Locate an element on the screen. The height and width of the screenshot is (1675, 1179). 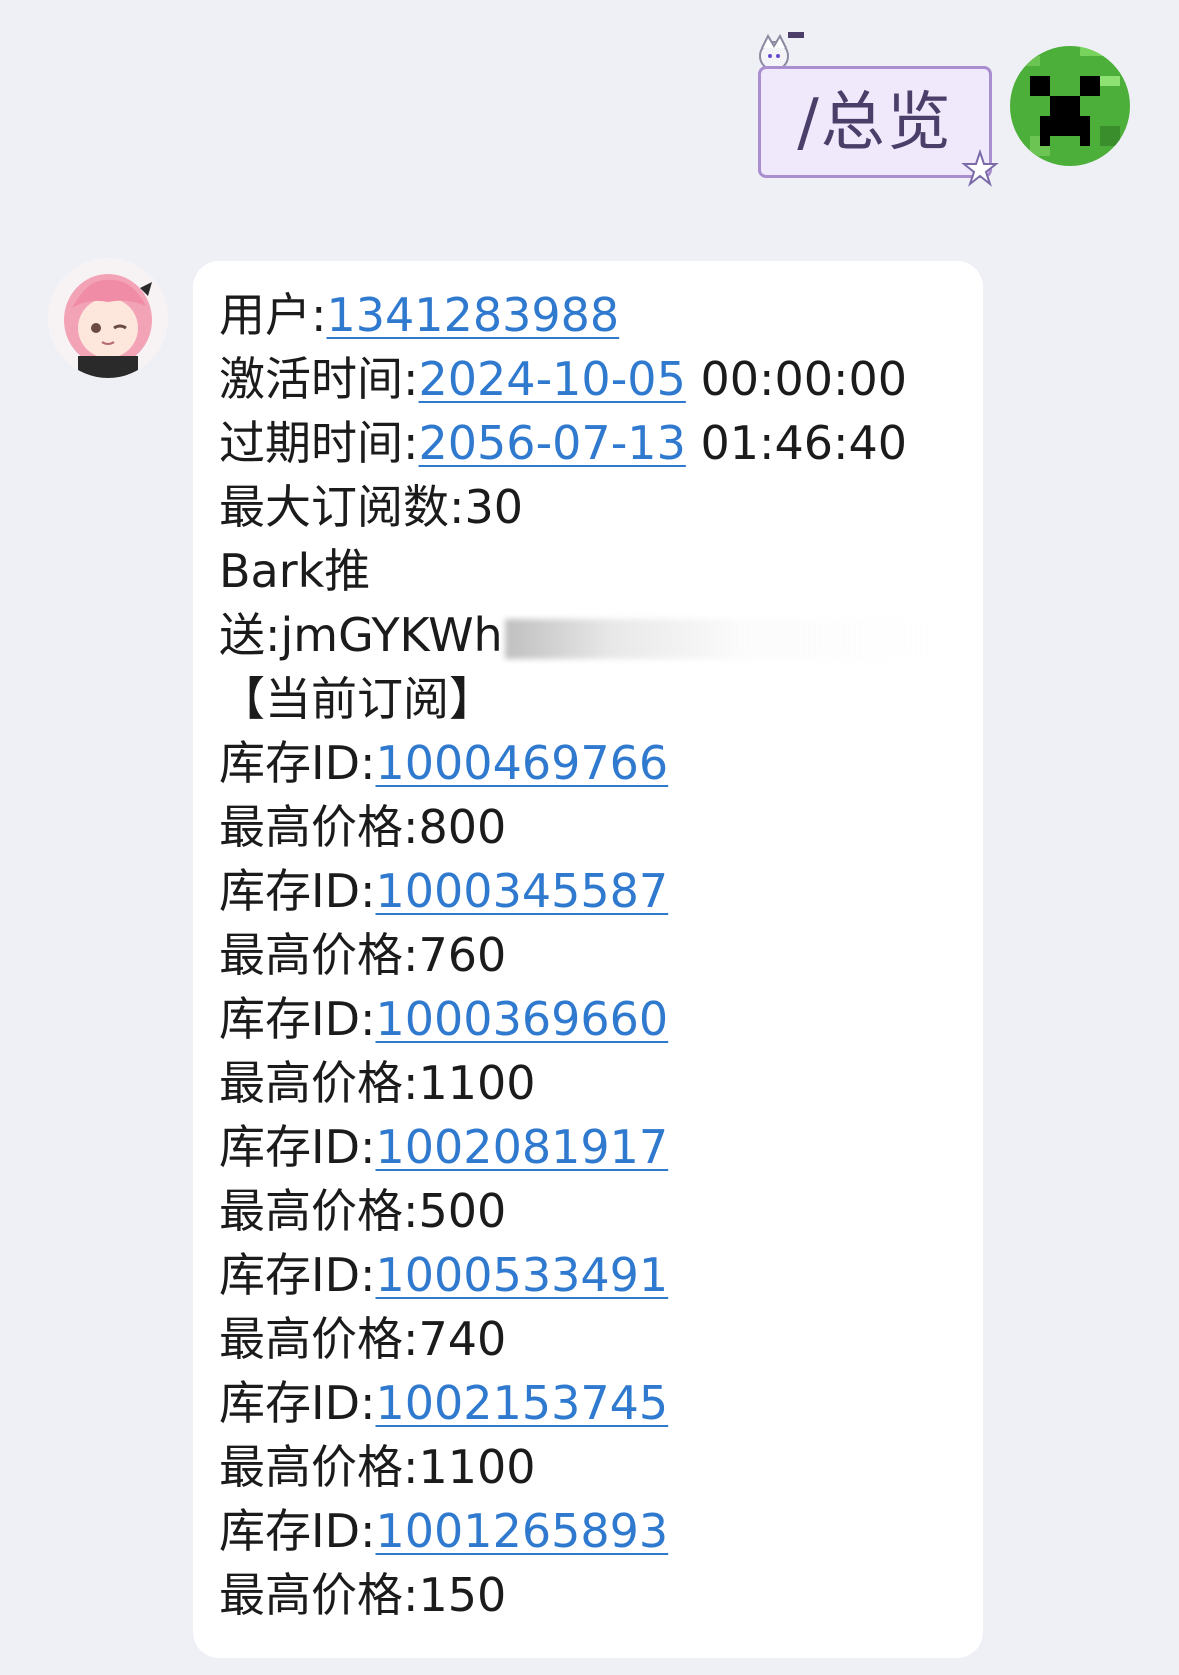
max-subscriptions-value: 30 is located at coordinates (494, 507).